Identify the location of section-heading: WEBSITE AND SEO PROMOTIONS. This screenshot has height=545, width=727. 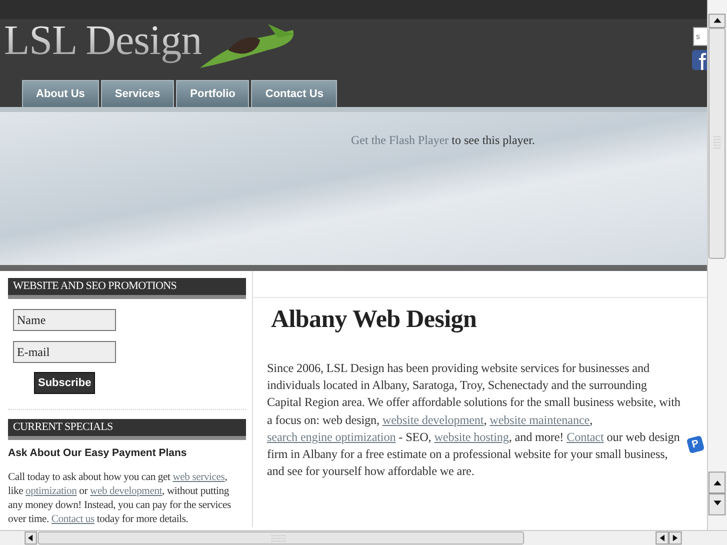
(127, 288).